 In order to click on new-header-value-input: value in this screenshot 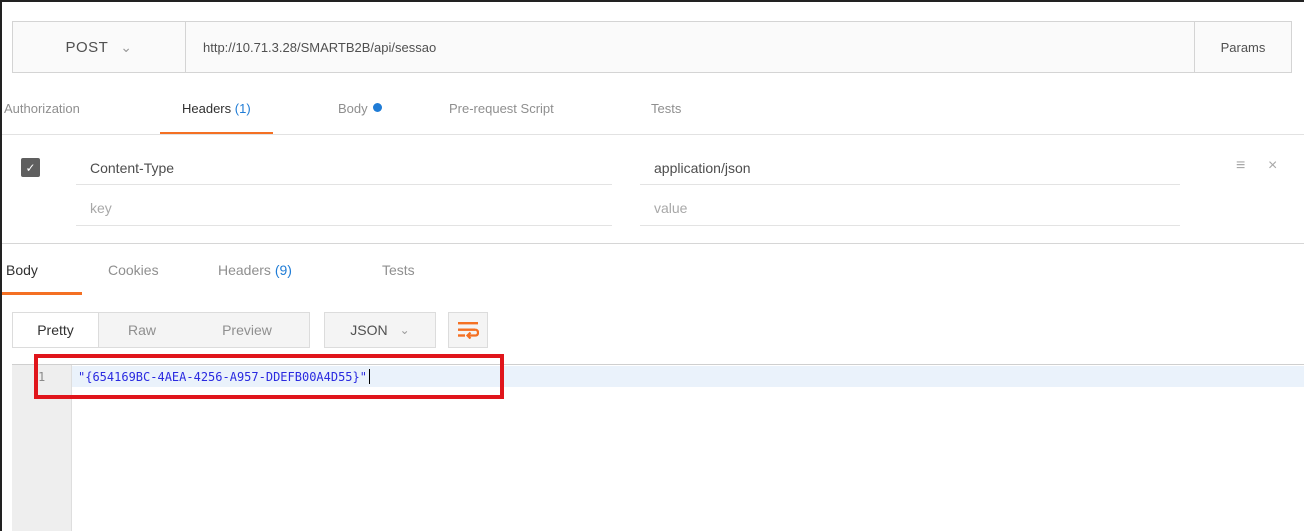, I will do `click(670, 208)`.